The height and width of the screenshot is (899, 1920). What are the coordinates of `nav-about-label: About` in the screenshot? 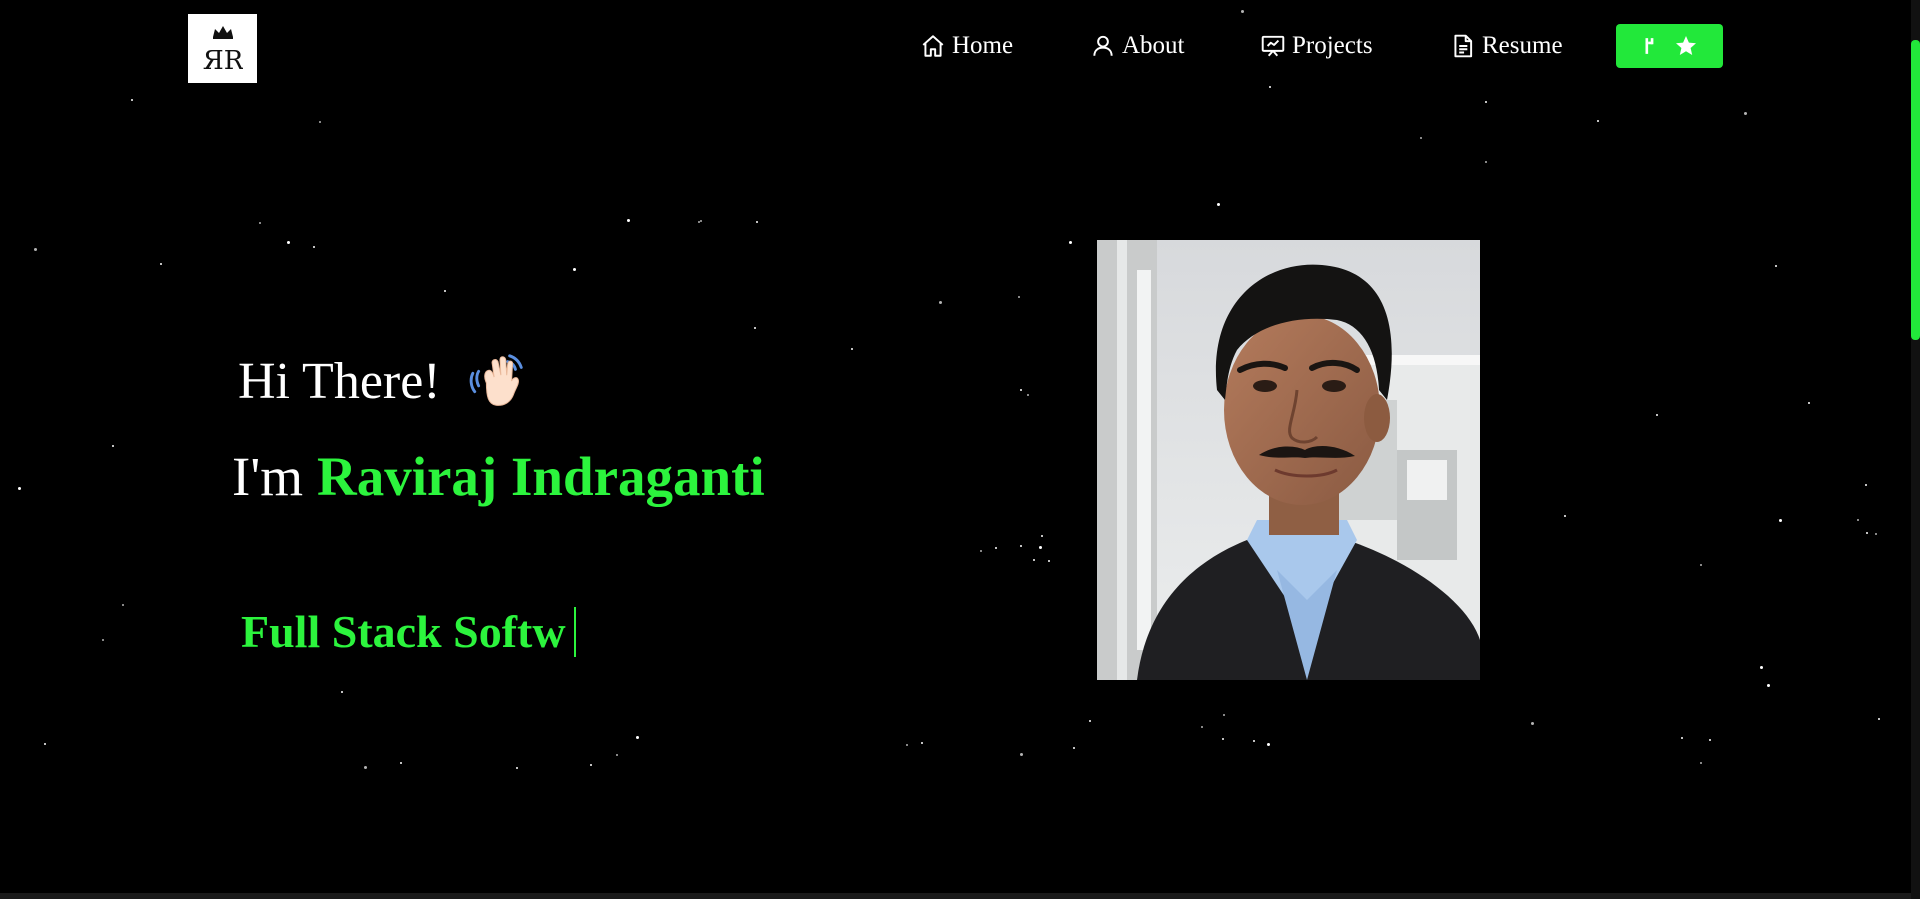 It's located at (1153, 45).